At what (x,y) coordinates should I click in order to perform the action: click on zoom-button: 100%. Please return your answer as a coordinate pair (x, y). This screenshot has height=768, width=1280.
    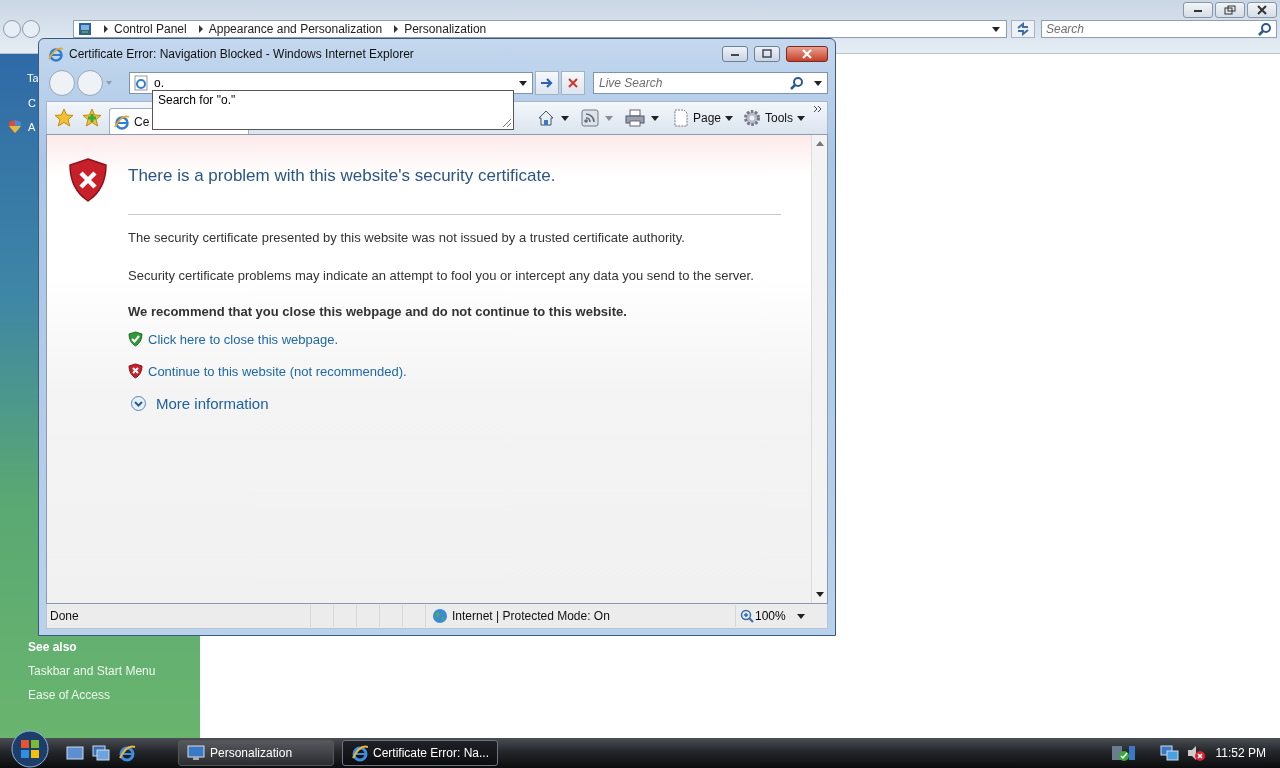
    Looking at the image, I should click on (766, 616).